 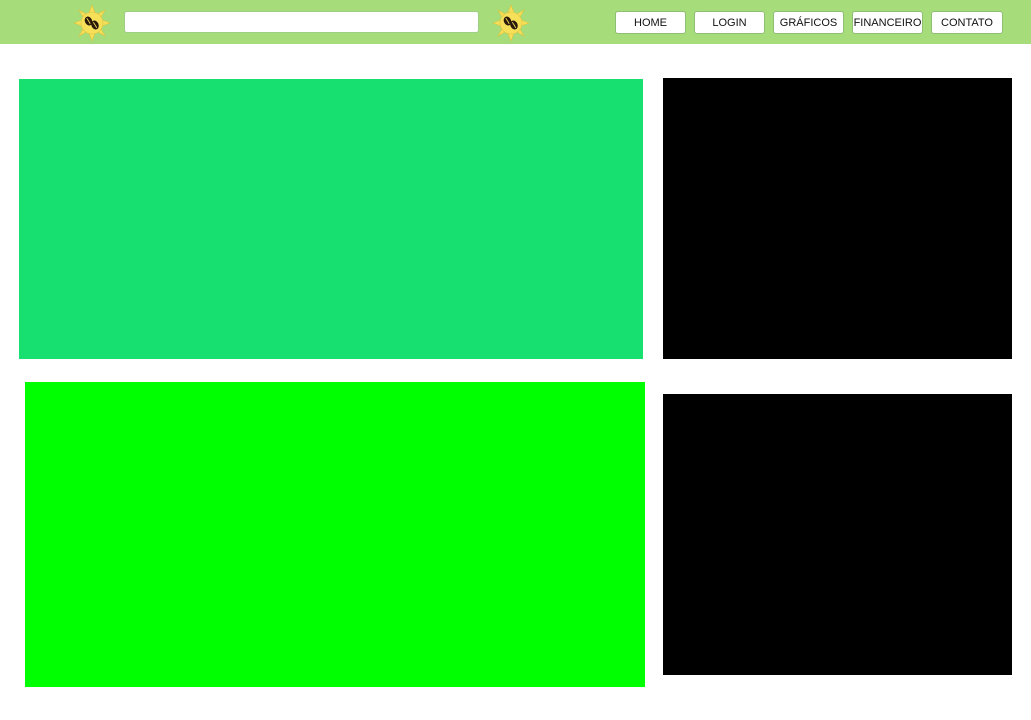 I want to click on search-input, so click(x=301, y=22).